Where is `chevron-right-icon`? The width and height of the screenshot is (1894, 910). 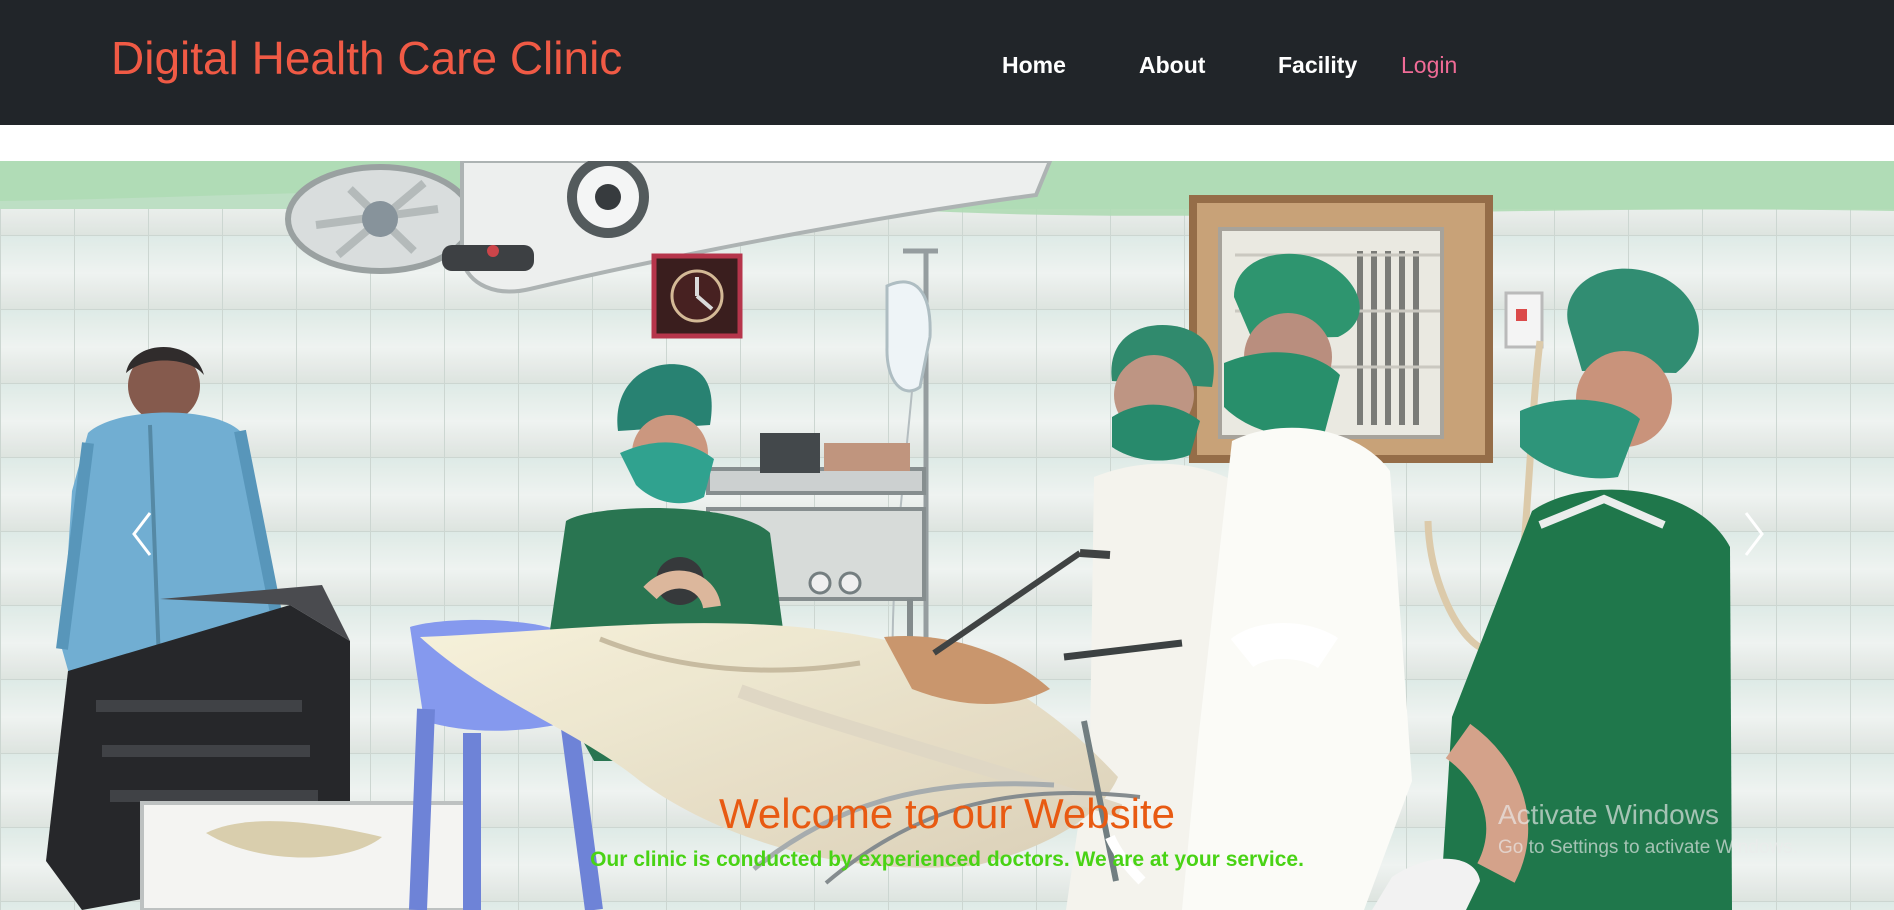 chevron-right-icon is located at coordinates (1754, 534).